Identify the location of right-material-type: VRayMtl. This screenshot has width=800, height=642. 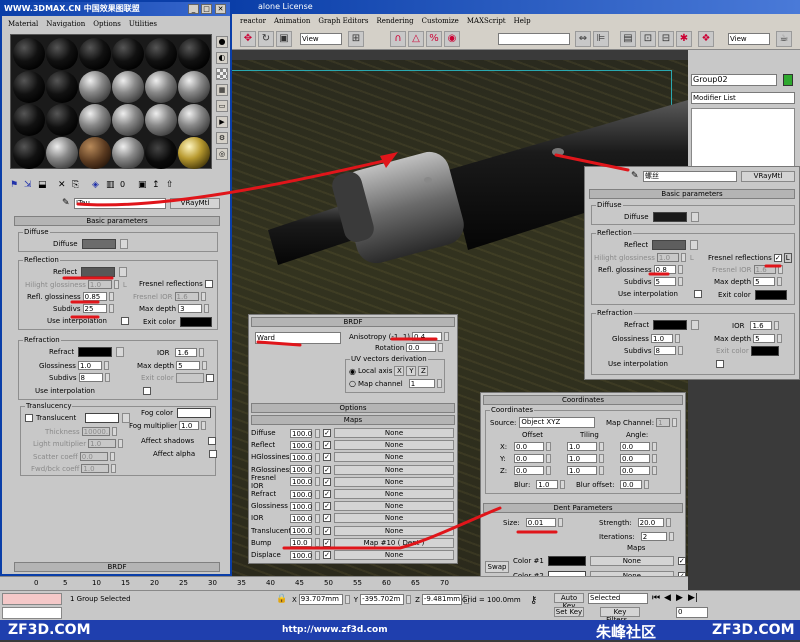
(768, 176).